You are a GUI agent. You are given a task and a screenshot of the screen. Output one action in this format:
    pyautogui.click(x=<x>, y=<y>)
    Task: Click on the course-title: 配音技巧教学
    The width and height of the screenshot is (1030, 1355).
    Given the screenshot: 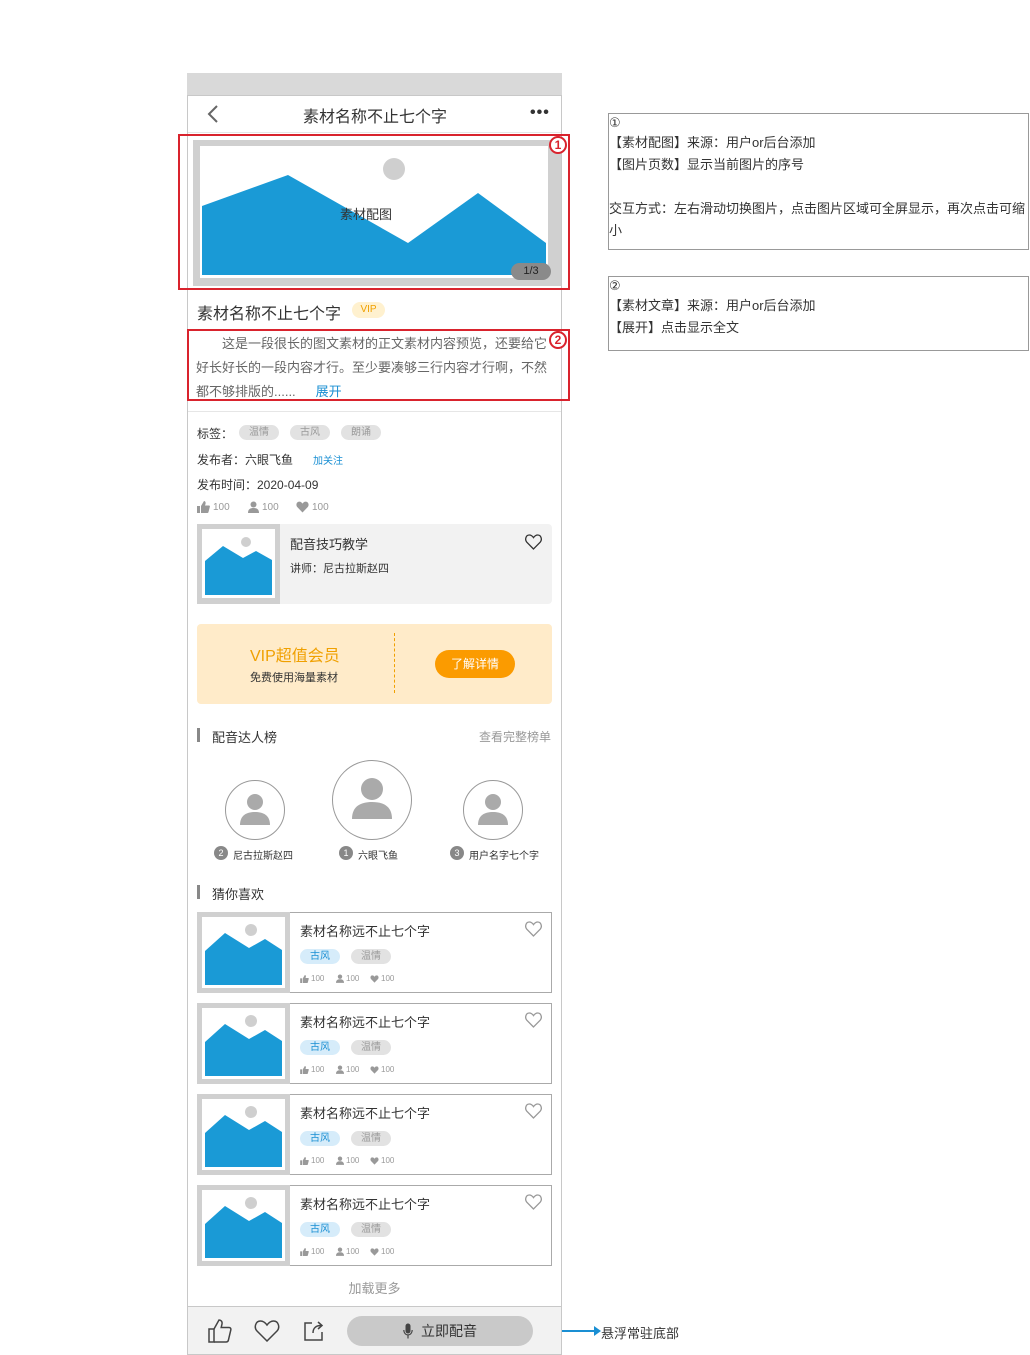 What is the action you would take?
    pyautogui.click(x=329, y=544)
    